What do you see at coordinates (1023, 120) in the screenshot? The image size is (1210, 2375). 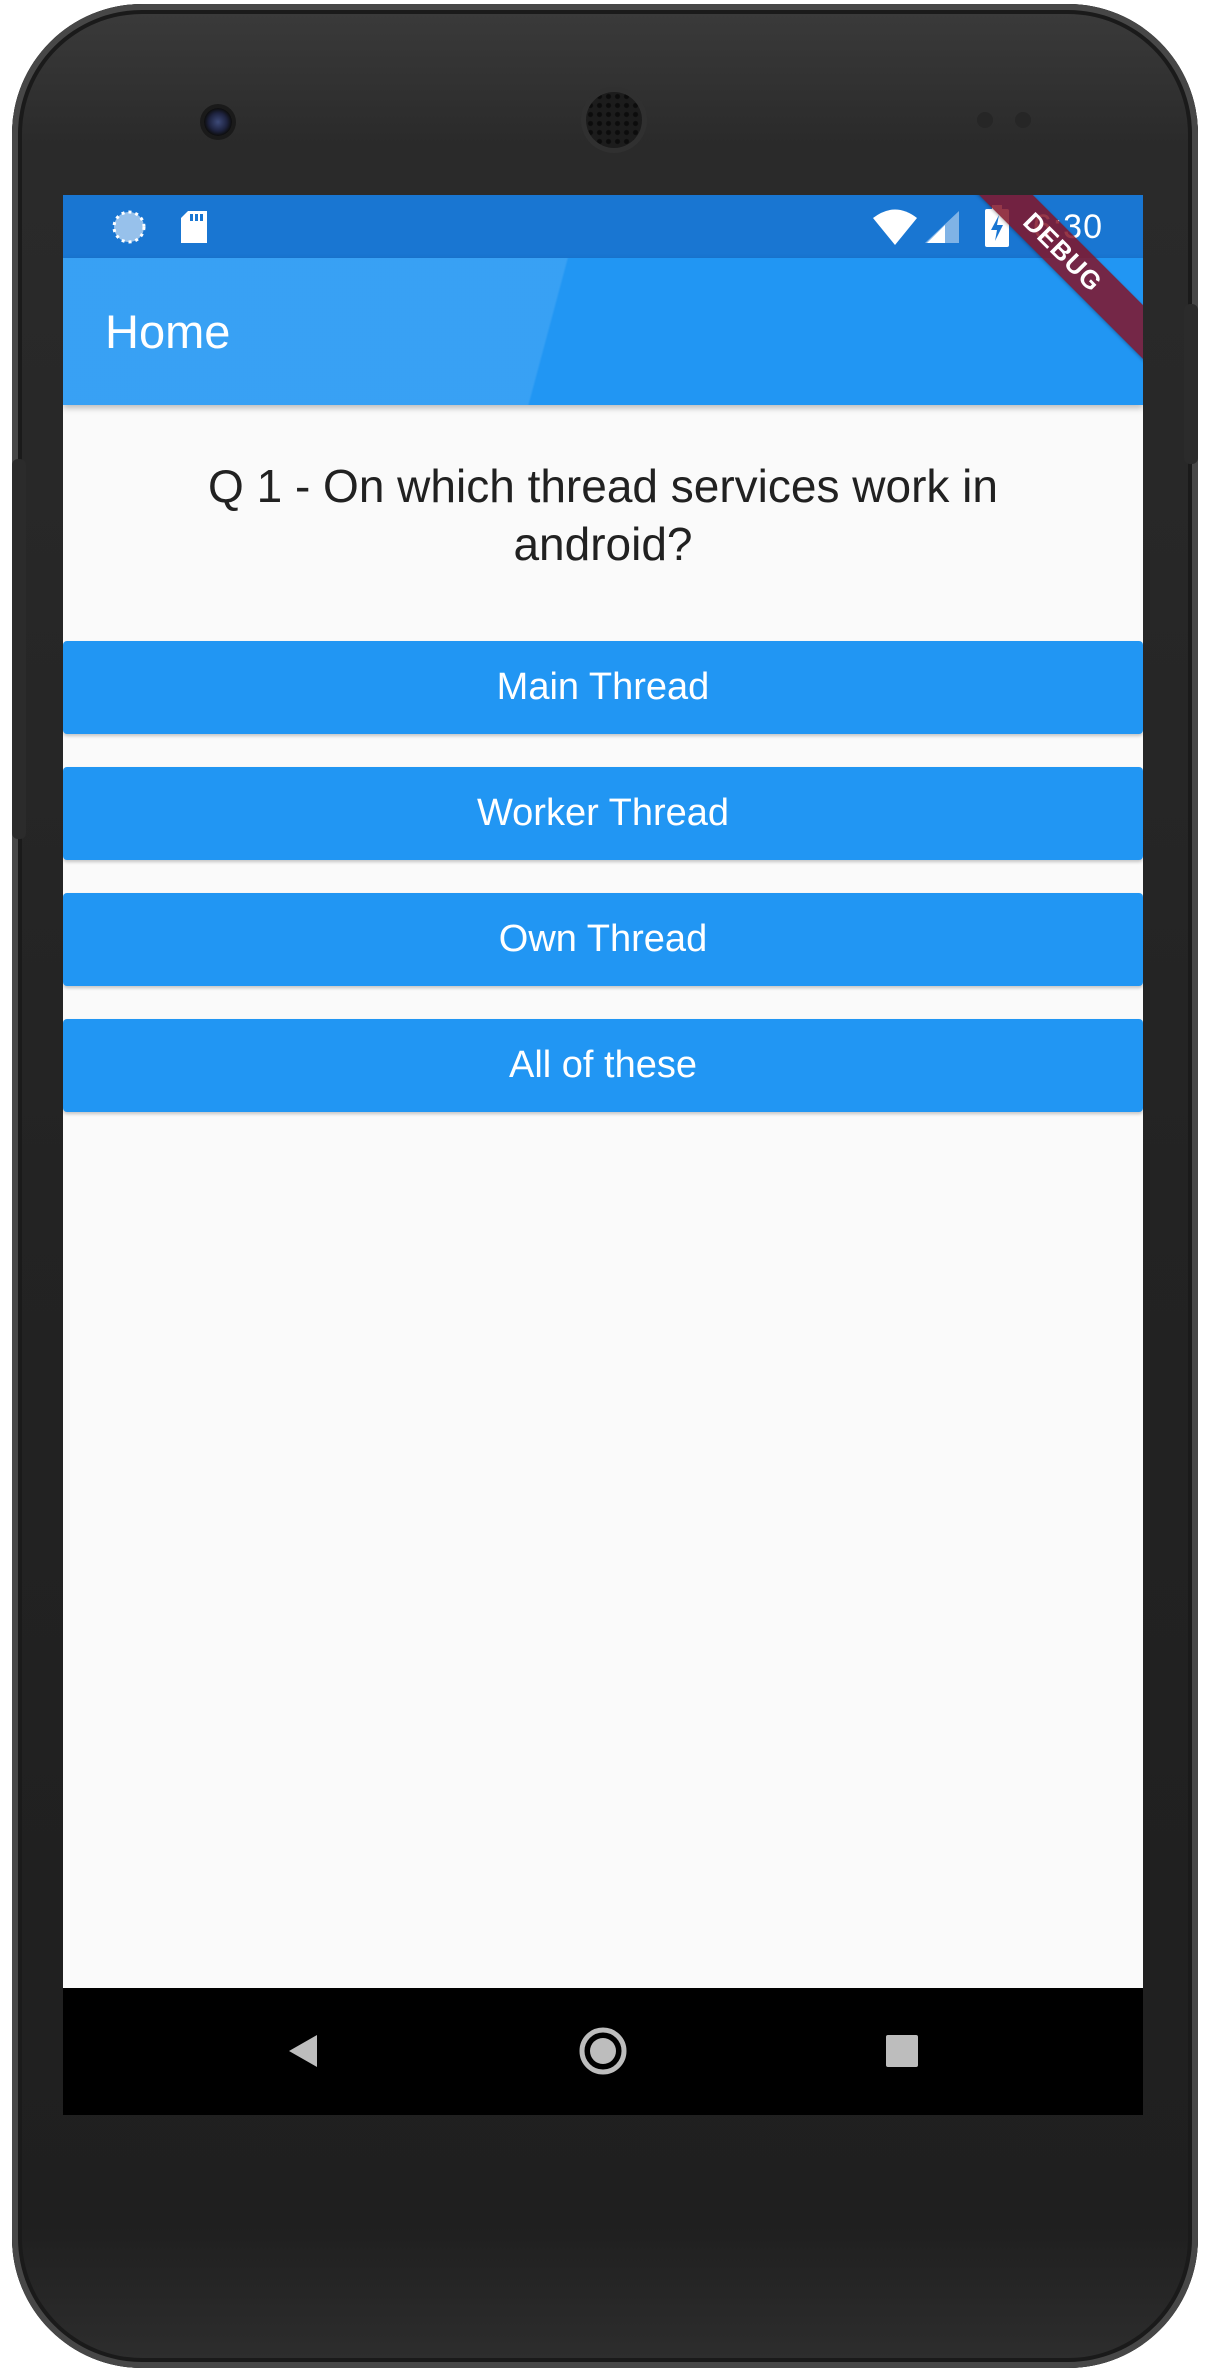 I see `light-sensor` at bounding box center [1023, 120].